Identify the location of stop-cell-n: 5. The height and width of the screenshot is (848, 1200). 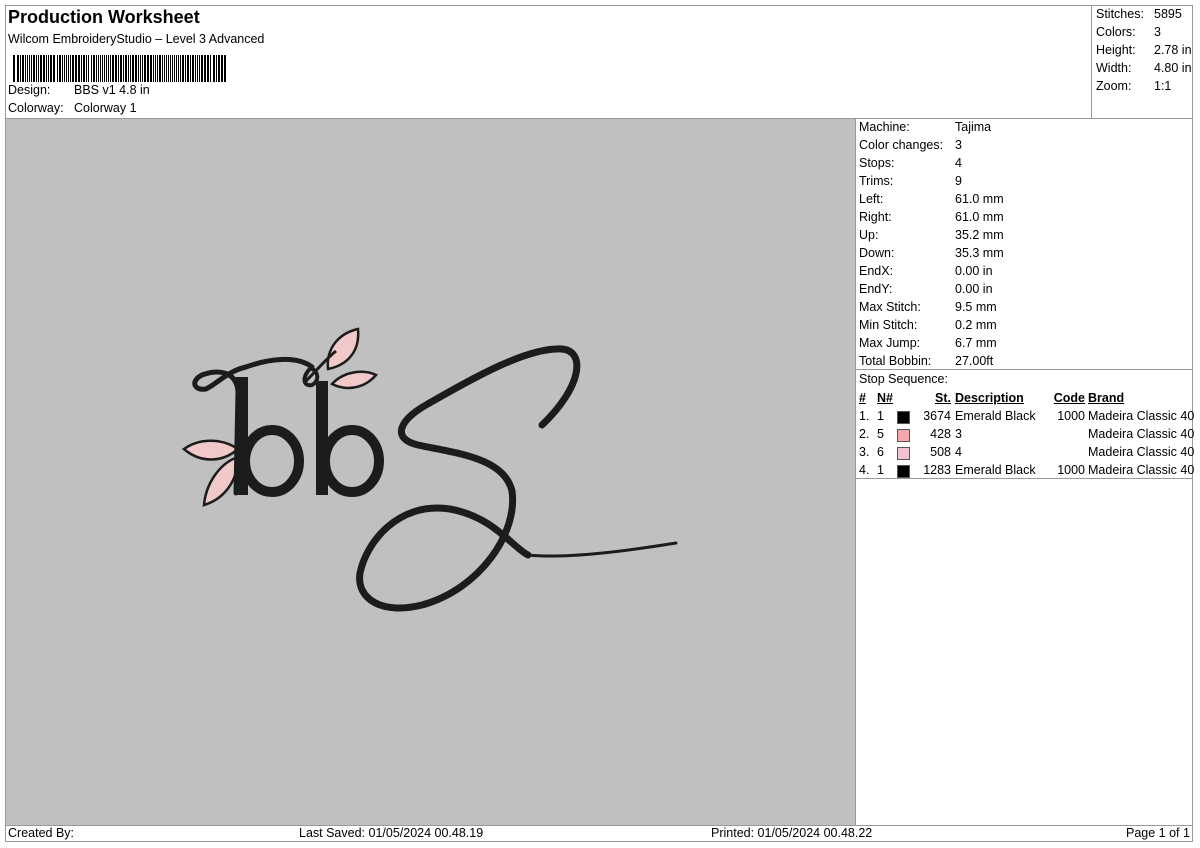
(880, 434).